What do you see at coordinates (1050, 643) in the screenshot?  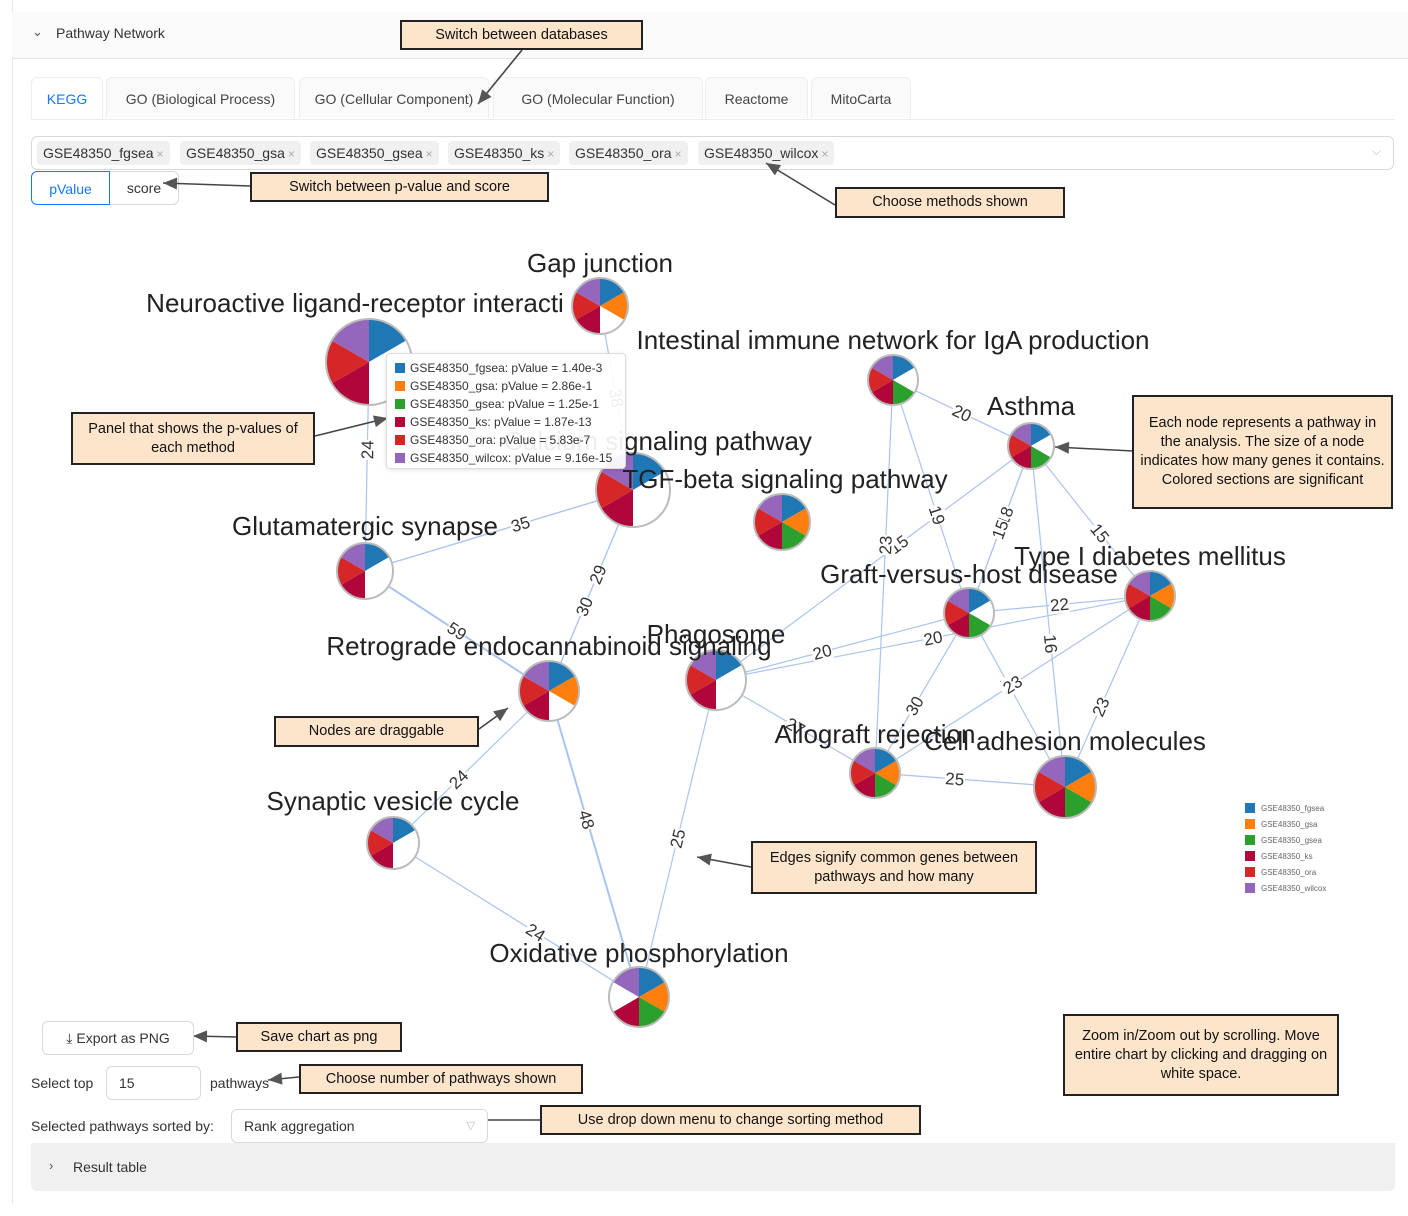 I see `edge-weight-label: 16` at bounding box center [1050, 643].